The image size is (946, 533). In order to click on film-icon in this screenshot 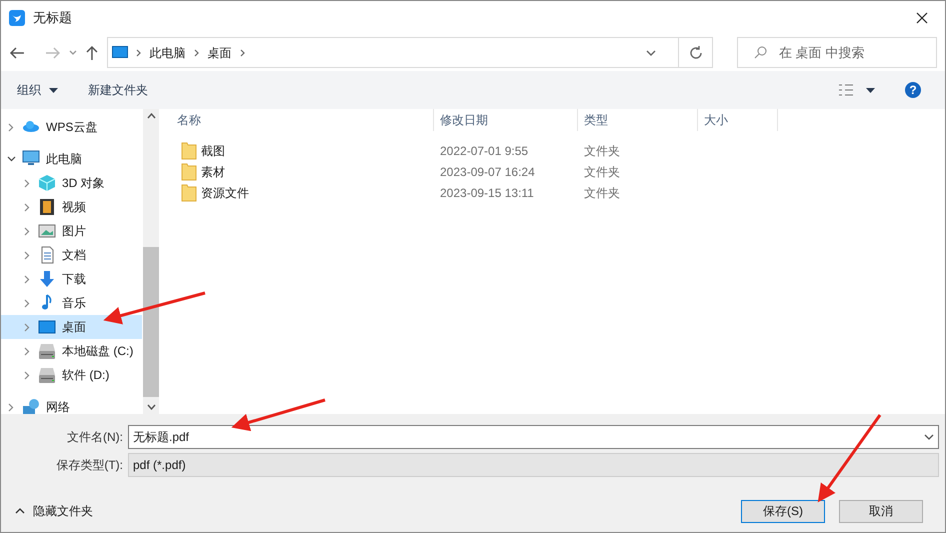, I will do `click(47, 207)`.